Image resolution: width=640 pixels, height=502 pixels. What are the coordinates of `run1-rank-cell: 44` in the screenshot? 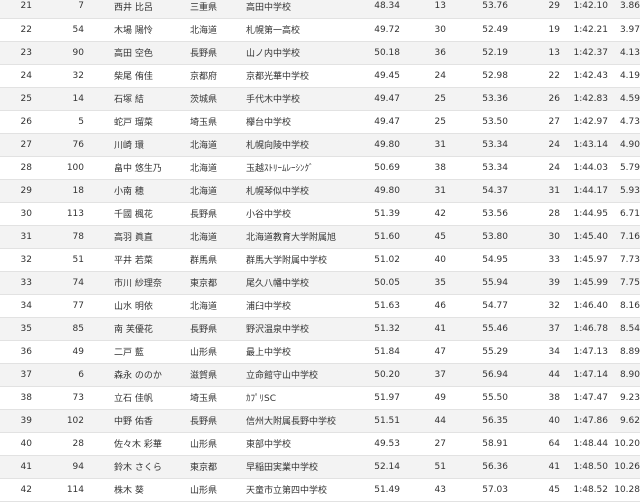 It's located at (425, 421).